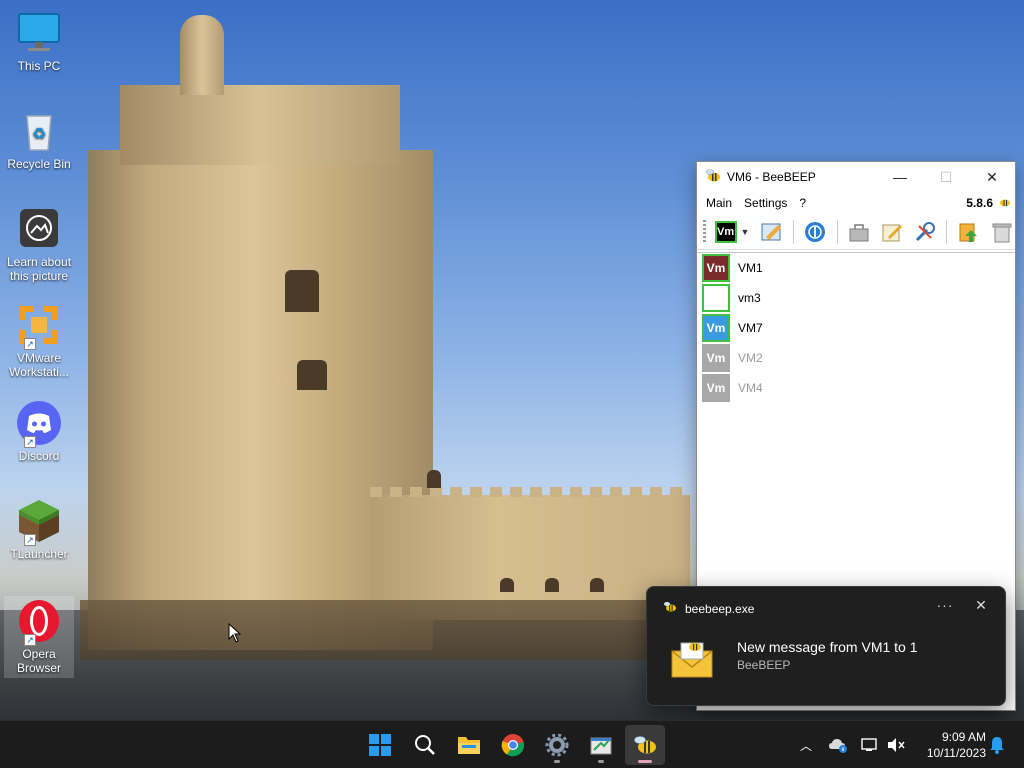 This screenshot has height=768, width=1024. What do you see at coordinates (979, 203) in the screenshot?
I see `version-label: 5.8.6` at bounding box center [979, 203].